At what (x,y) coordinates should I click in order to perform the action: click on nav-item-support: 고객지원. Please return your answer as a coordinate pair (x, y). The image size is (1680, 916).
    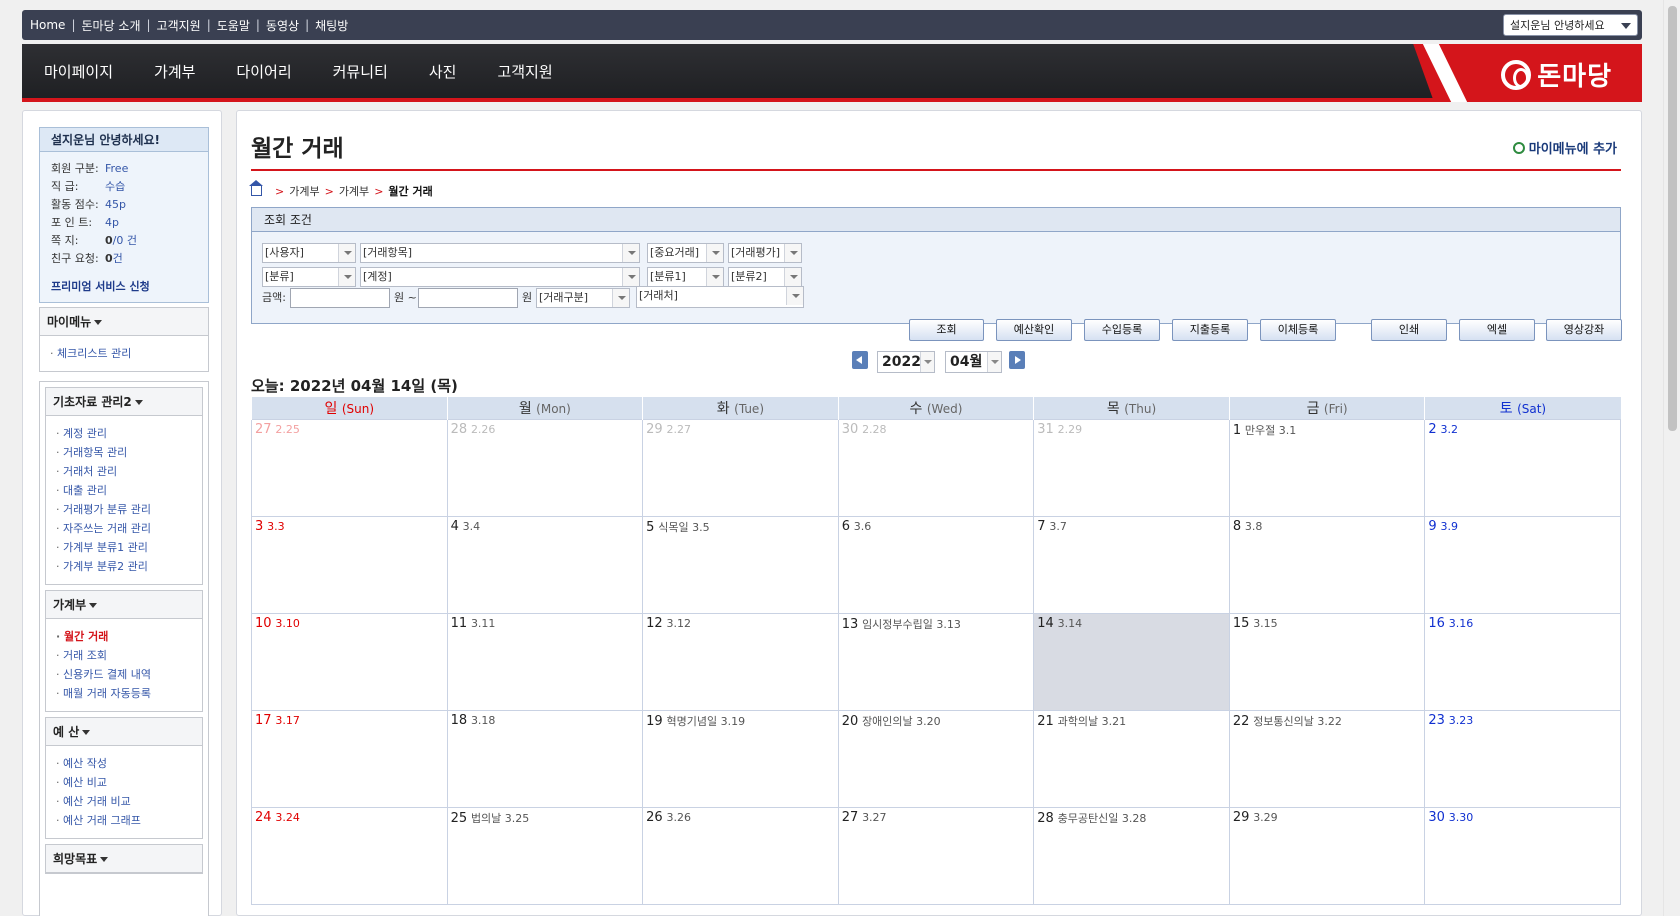
    Looking at the image, I should click on (524, 71).